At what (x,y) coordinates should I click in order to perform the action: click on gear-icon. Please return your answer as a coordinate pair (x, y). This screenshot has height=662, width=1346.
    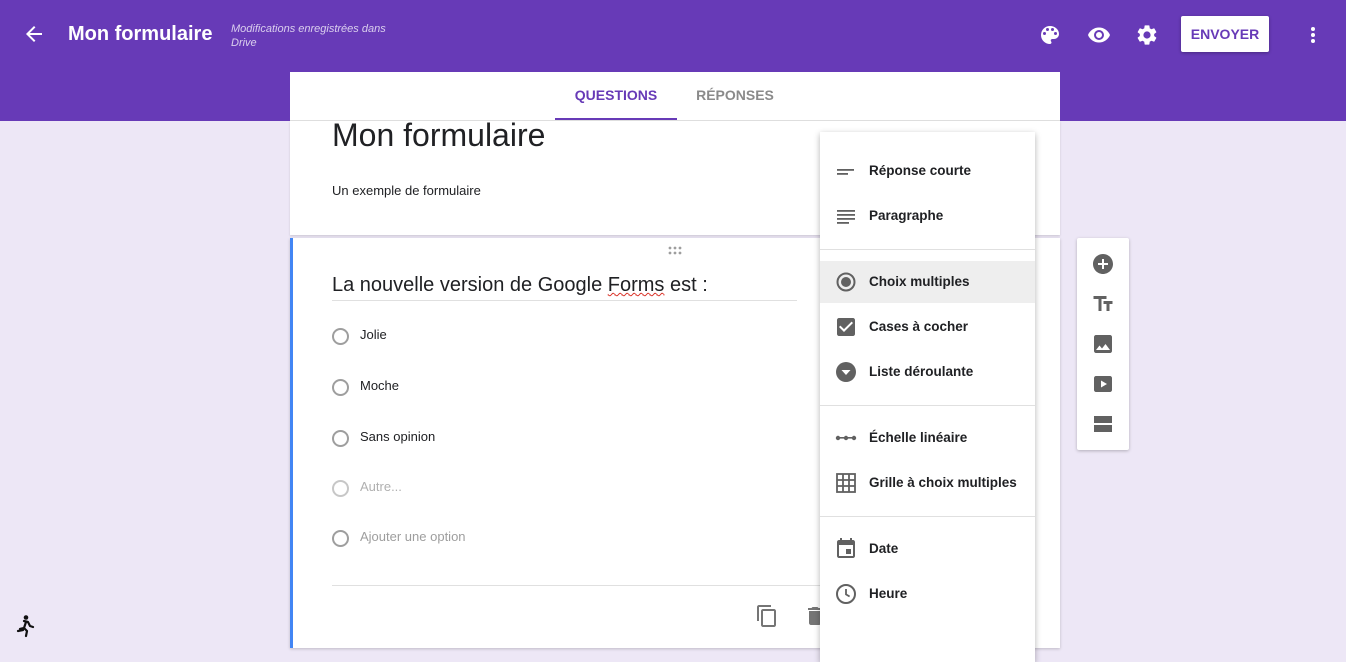
    Looking at the image, I should click on (1147, 35).